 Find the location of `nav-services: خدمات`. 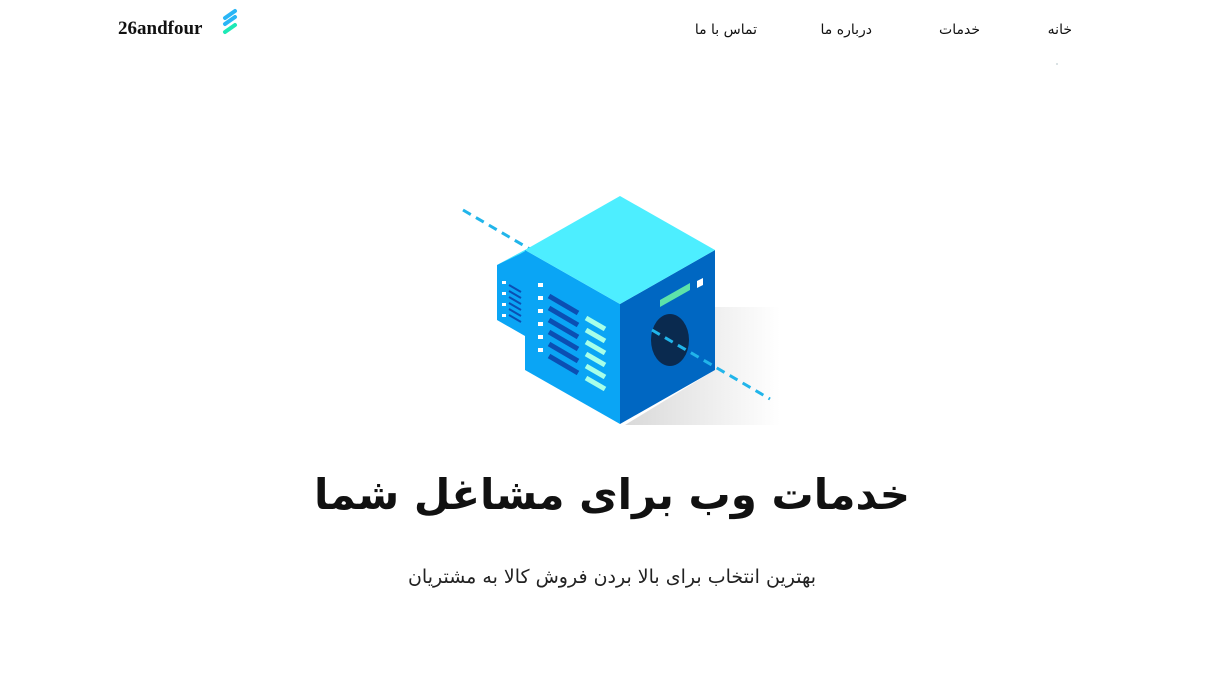

nav-services: خدمات is located at coordinates (959, 30).